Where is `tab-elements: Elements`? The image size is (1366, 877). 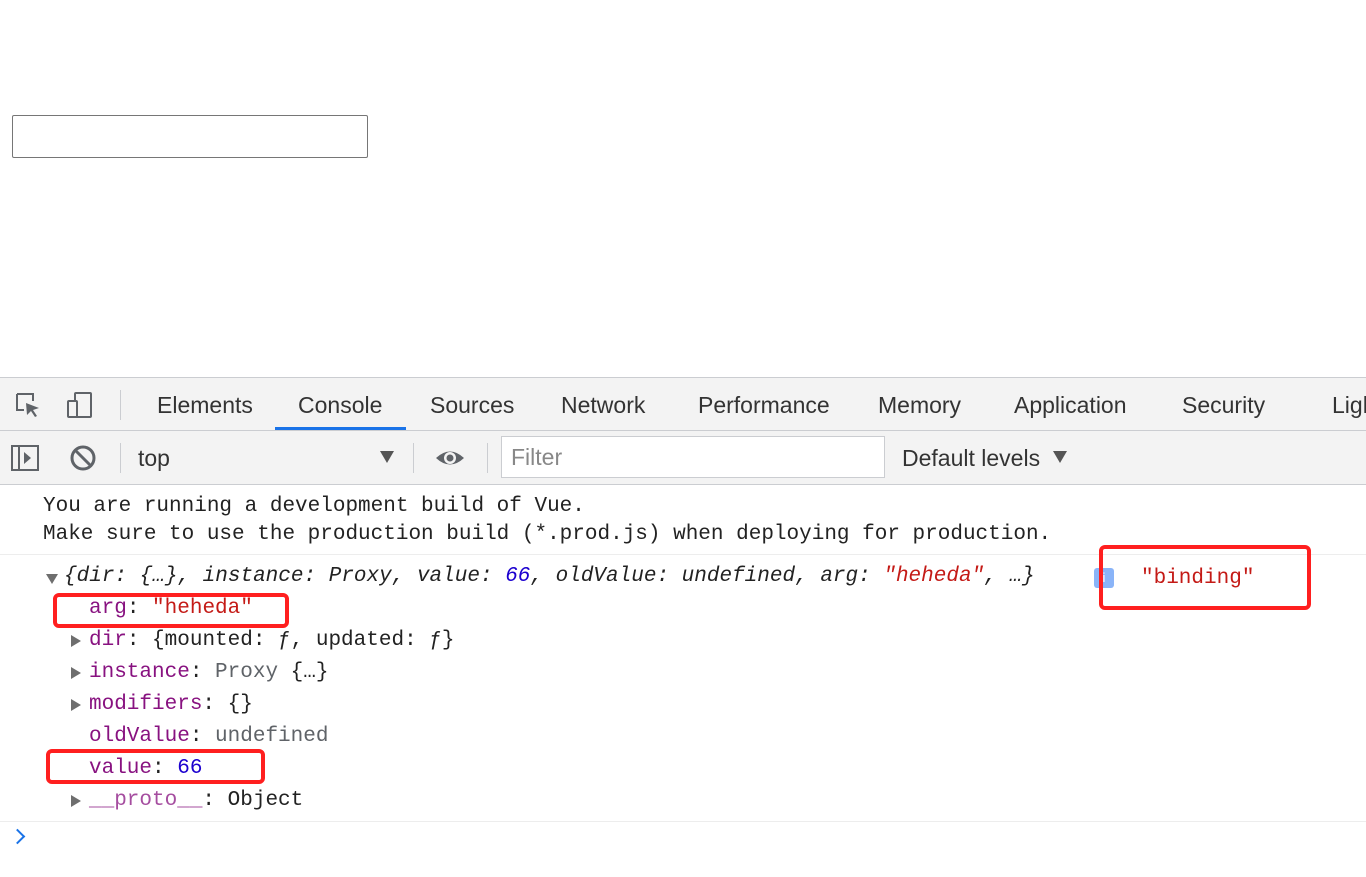 tab-elements: Elements is located at coordinates (205, 404).